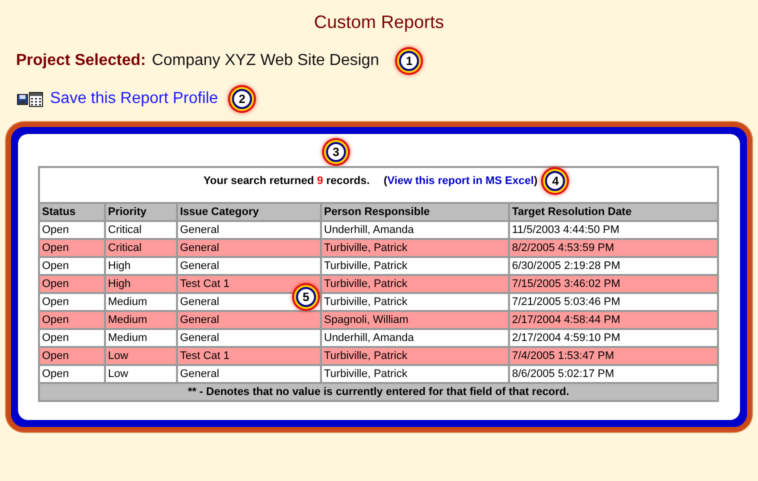 The height and width of the screenshot is (481, 758). Describe the element at coordinates (613, 320) in the screenshot. I see `table-cell: 2/17/2004 4:58:44 PM` at that location.